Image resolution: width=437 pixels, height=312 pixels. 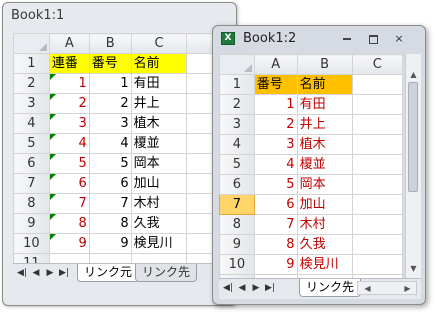 I want to click on title-bar: X Book1:2 ×, so click(x=319, y=38).